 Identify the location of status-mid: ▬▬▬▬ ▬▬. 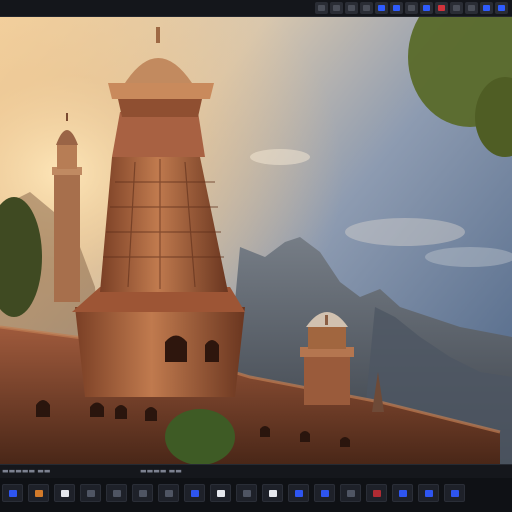
(161, 471).